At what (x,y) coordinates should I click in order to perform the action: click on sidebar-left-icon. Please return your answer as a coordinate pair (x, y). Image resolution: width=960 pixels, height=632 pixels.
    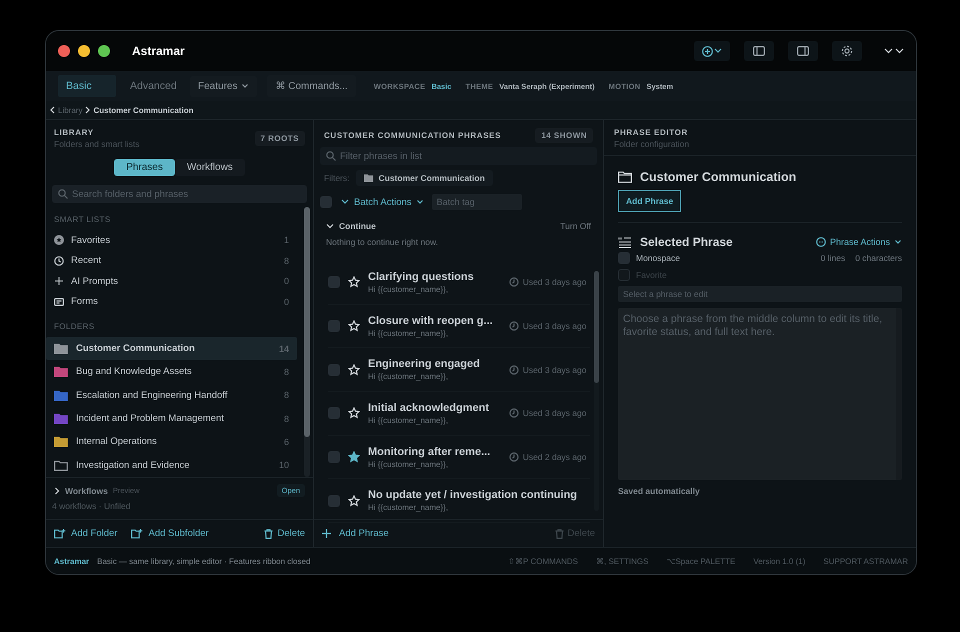
    Looking at the image, I should click on (759, 51).